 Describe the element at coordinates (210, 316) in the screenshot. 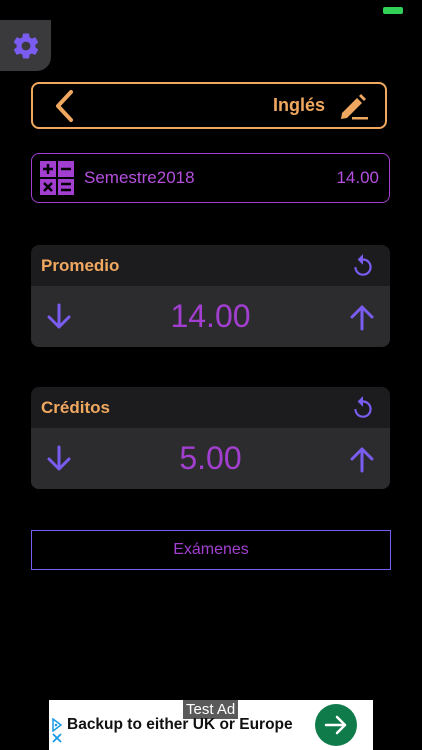

I see `average-value: 14.00` at that location.